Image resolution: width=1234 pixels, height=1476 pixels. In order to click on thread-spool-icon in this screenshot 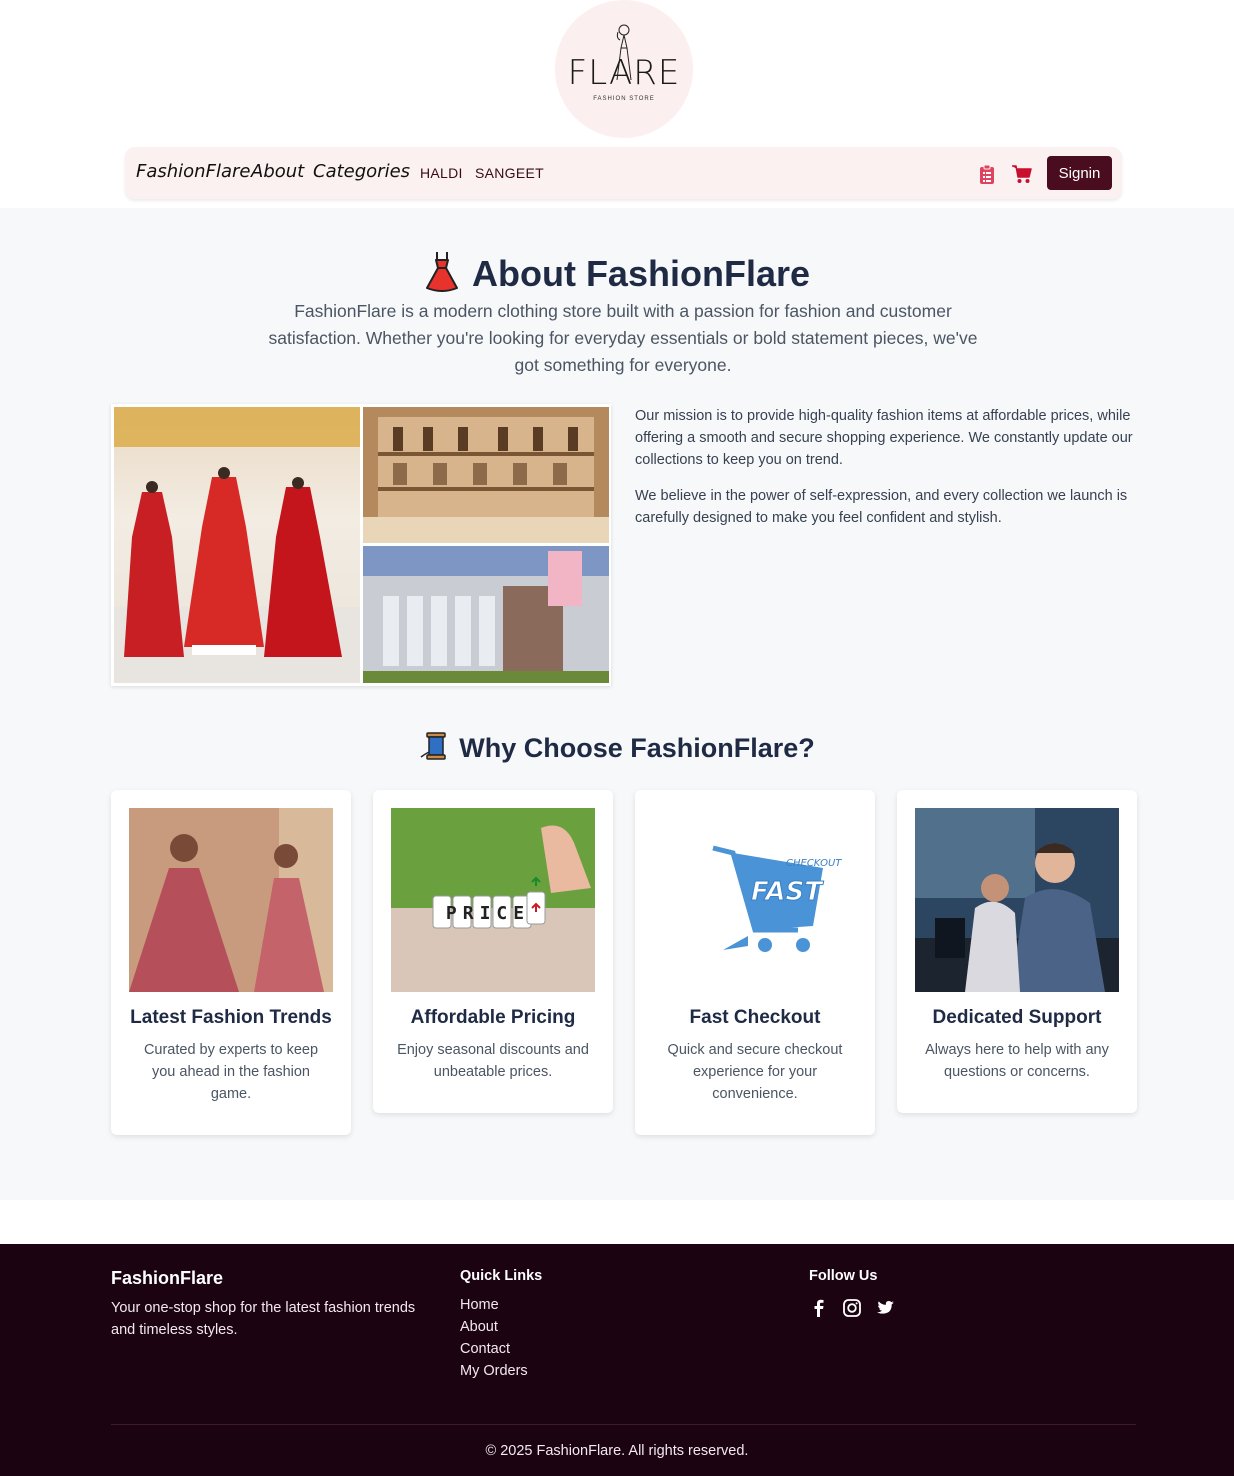, I will do `click(433, 746)`.